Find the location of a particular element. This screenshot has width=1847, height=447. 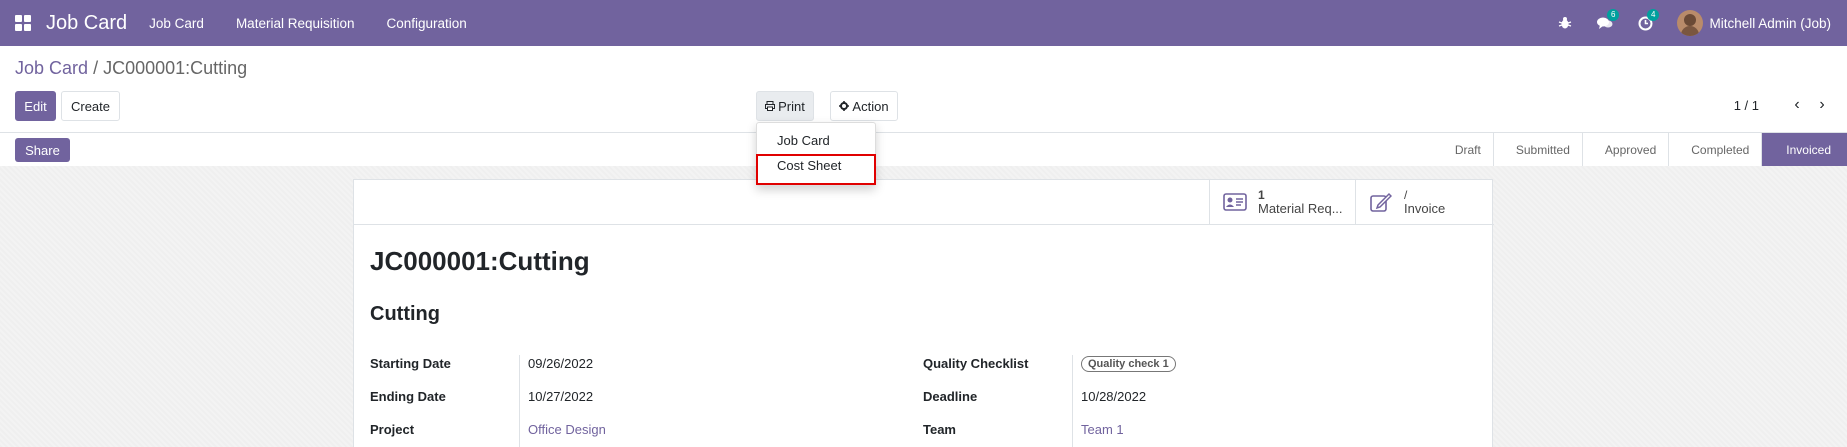

deadline-value: 10/28/2022 is located at coordinates (1113, 396).